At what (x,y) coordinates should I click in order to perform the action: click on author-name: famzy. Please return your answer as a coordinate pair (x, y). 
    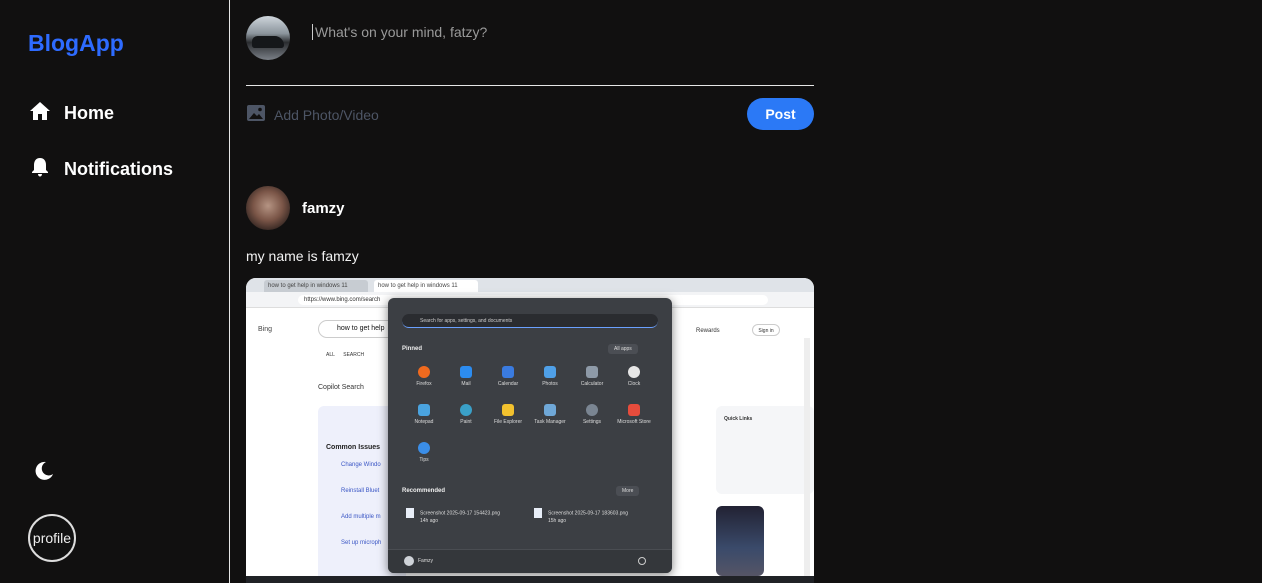
    Looking at the image, I should click on (323, 208).